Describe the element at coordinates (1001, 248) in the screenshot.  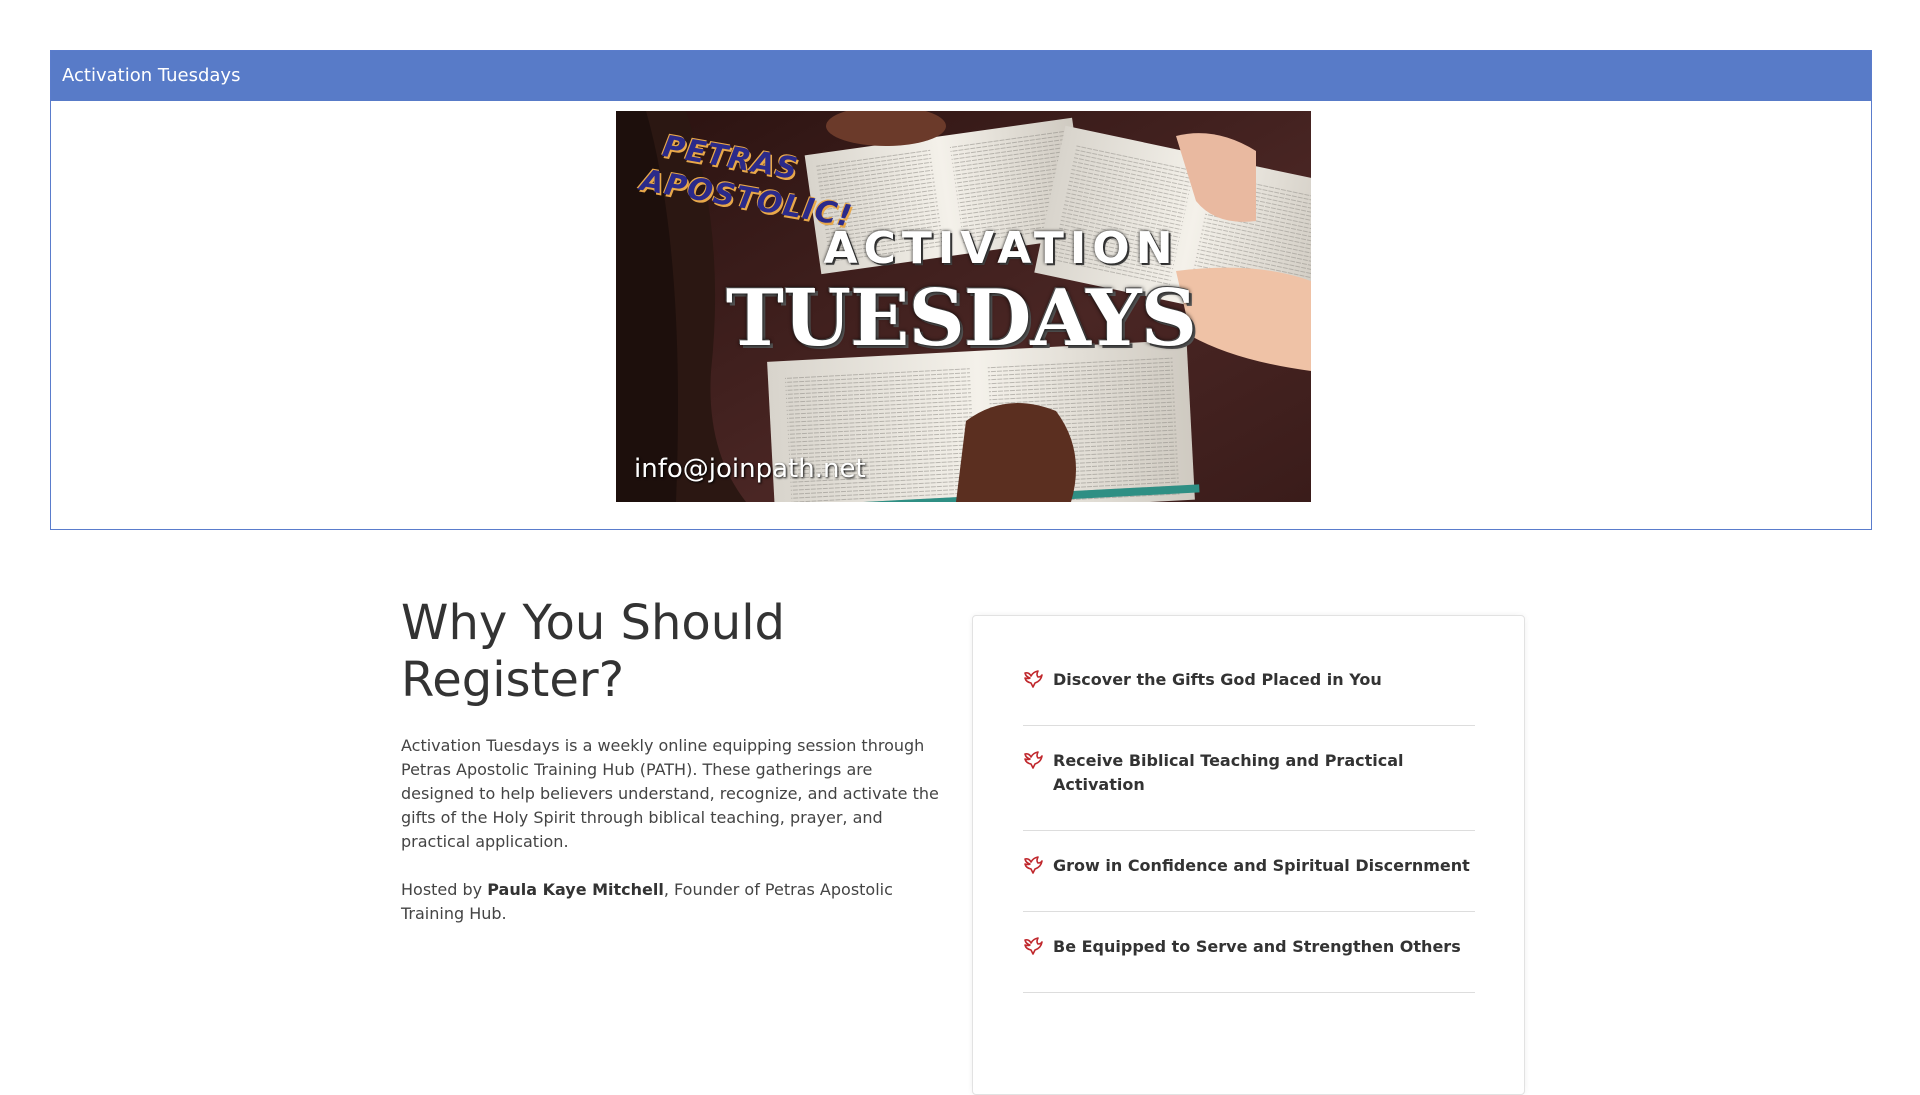
I see `banner-headline-small: ACTIVATION` at that location.